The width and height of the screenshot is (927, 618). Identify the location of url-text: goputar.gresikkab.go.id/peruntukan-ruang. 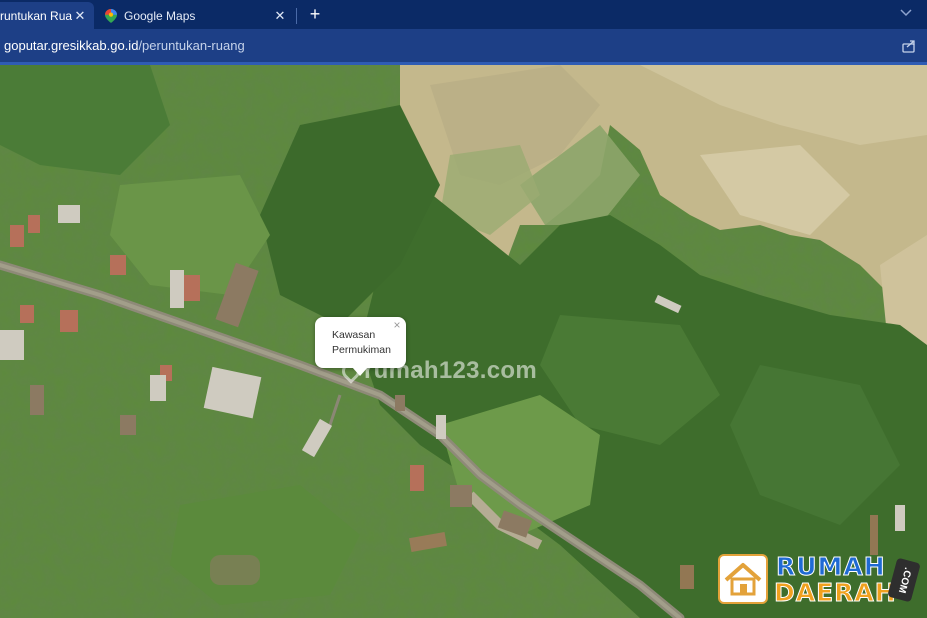
(124, 45).